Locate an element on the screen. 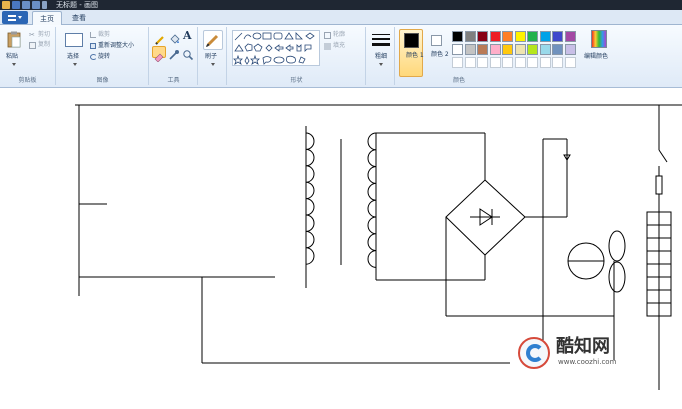 Image resolution: width=682 pixels, height=409 pixels. tools-group: A 工具 is located at coordinates (174, 56).